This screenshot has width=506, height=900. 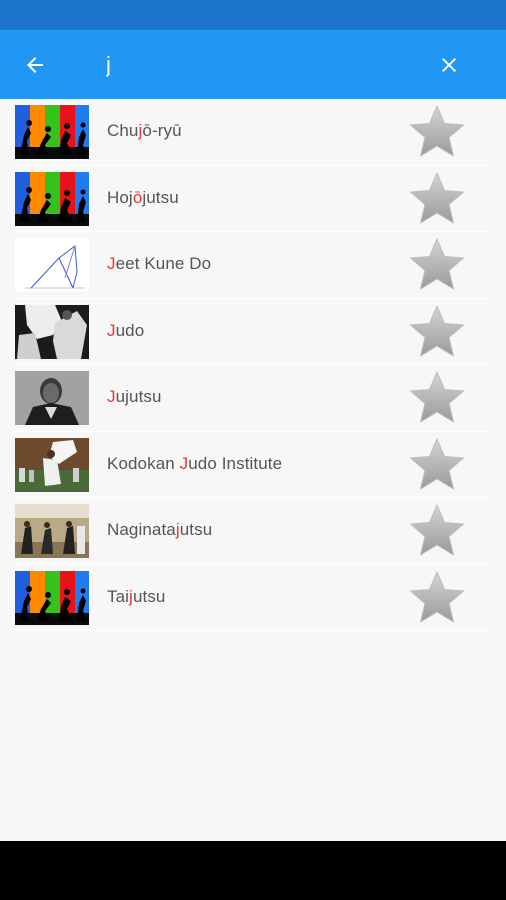 What do you see at coordinates (253, 265) in the screenshot?
I see `result-list-item: Jeet Kune Do` at bounding box center [253, 265].